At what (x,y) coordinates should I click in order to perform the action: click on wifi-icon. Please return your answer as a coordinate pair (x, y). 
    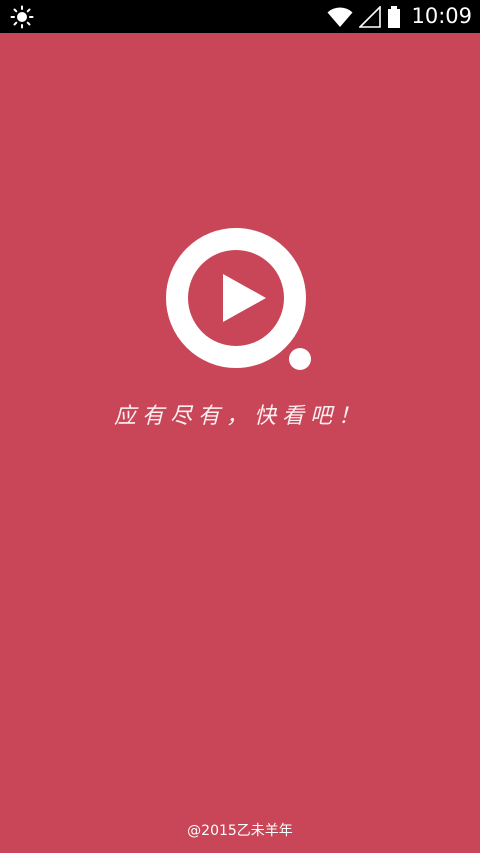
    Looking at the image, I should click on (340, 16).